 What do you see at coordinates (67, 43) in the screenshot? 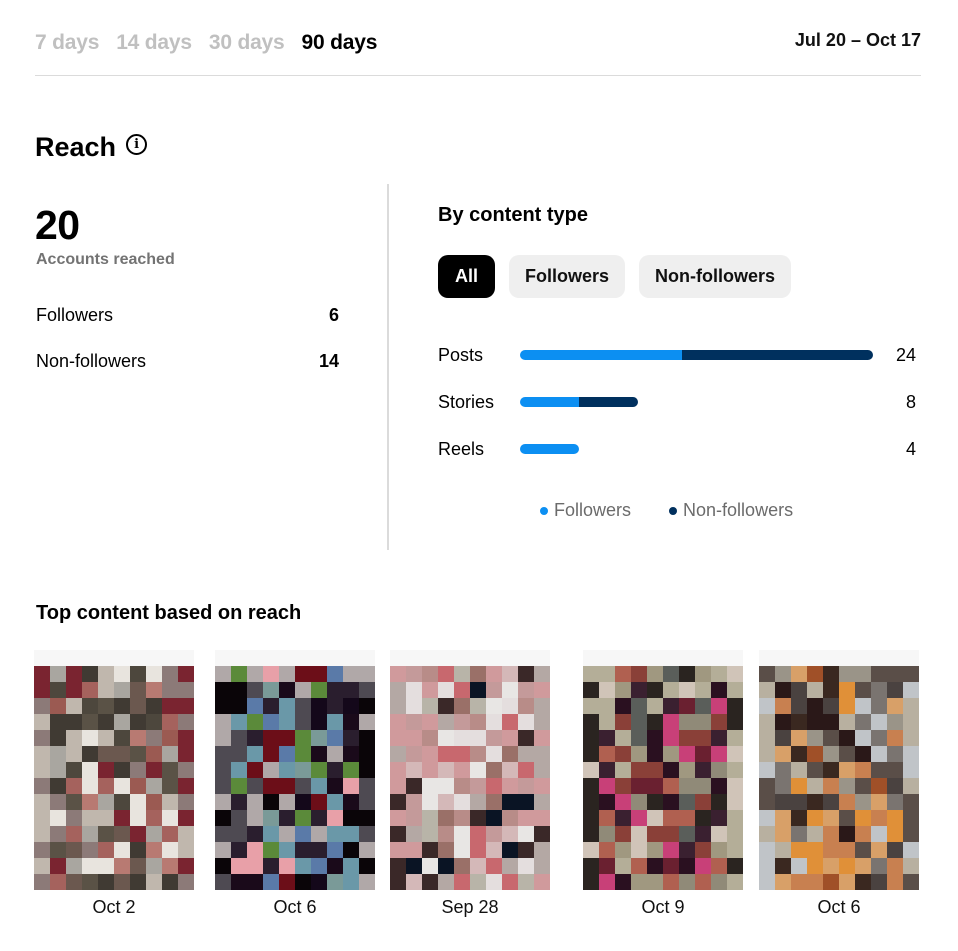
I see `range-tab-7-days: 7 days` at bounding box center [67, 43].